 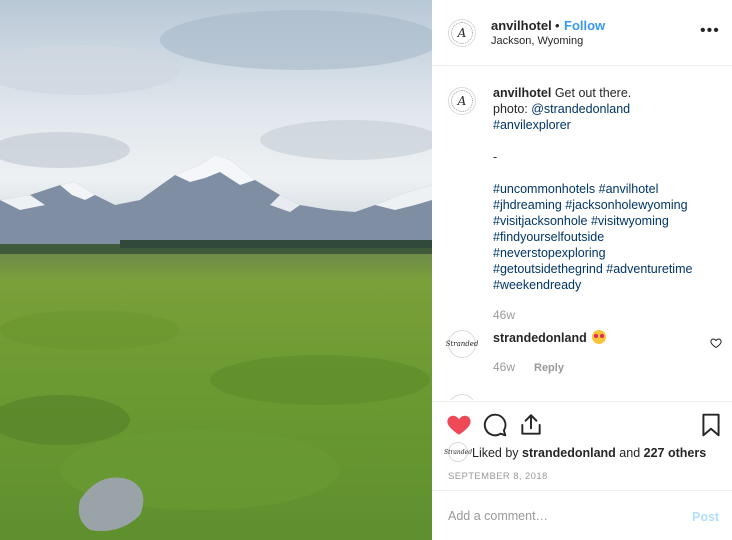 I want to click on caption-hashtags: #weekendready, so click(x=605, y=285).